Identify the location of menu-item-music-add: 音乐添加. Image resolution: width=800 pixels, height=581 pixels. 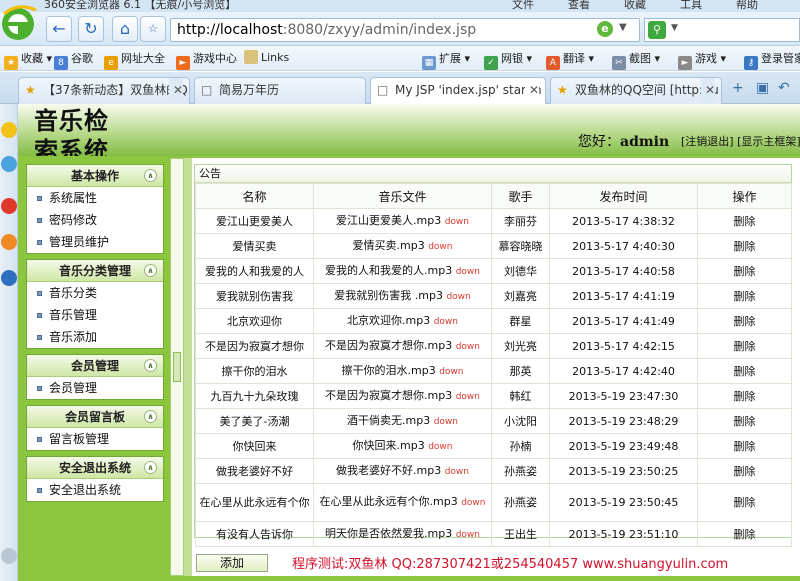
(95, 337).